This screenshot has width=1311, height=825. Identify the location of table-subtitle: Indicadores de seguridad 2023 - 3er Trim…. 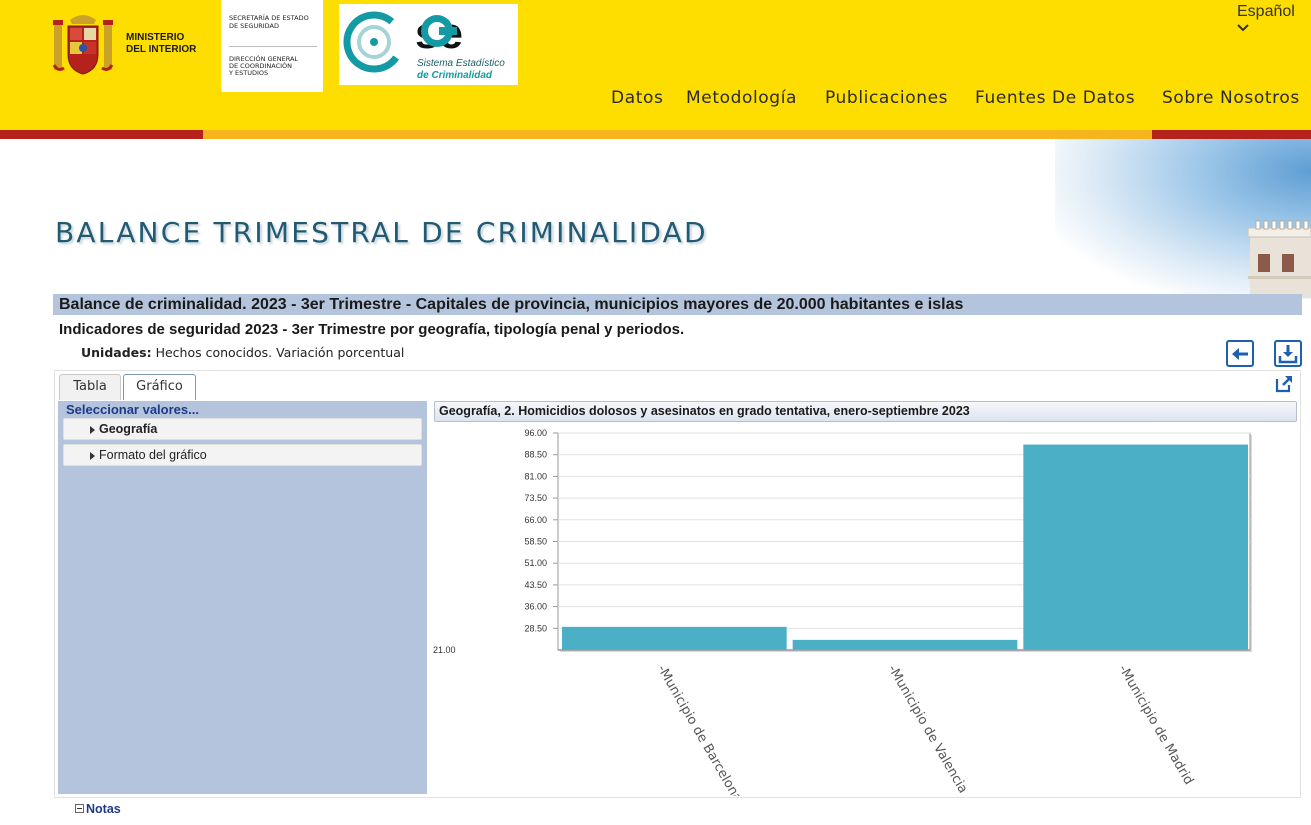
(372, 329).